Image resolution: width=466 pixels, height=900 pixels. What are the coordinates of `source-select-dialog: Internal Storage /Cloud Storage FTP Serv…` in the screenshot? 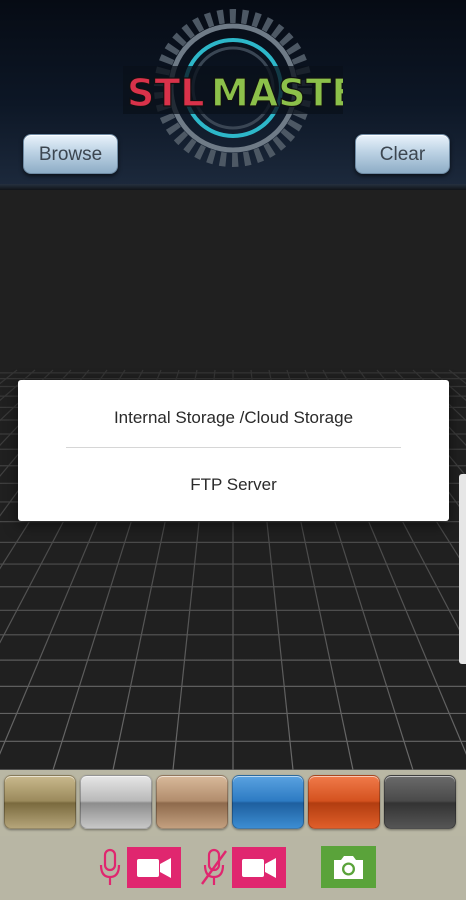 It's located at (233, 450).